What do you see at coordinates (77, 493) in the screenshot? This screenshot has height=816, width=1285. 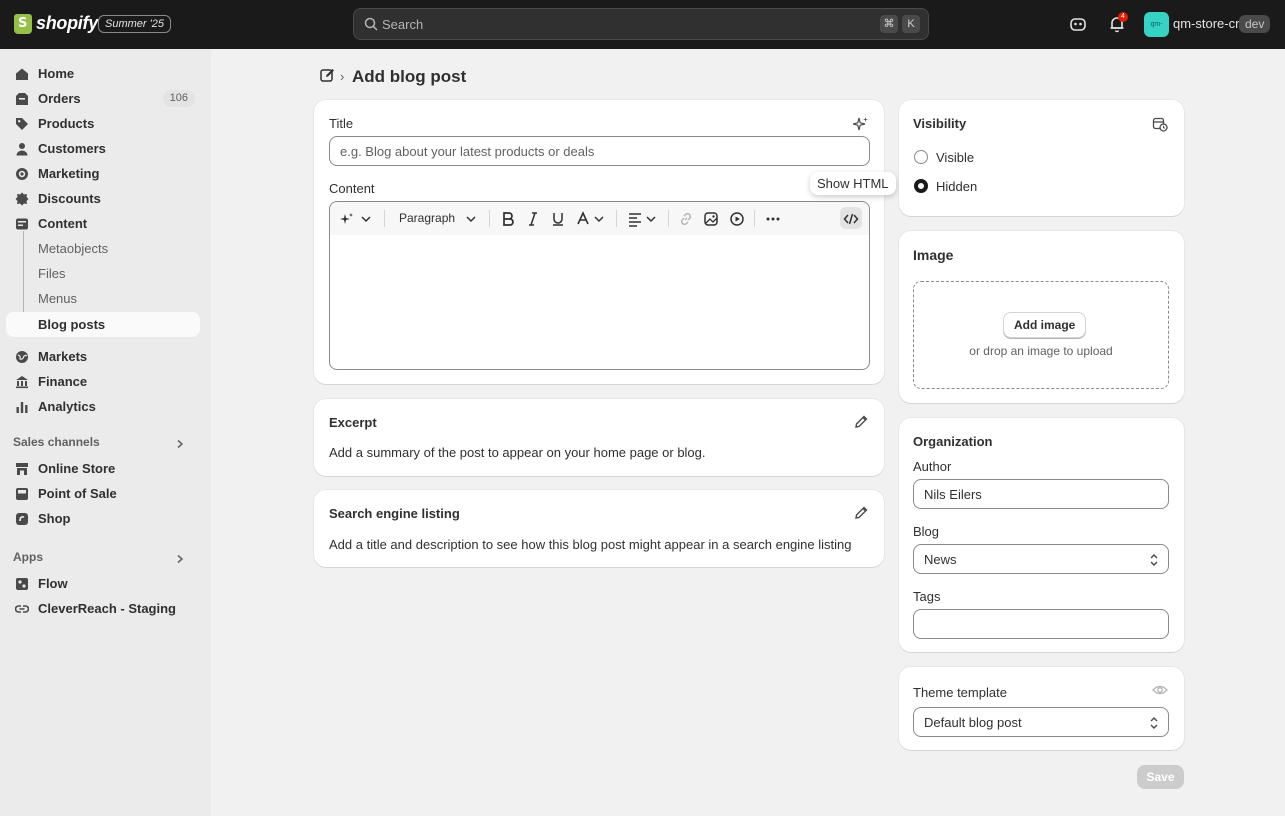 I see `sidebar-item-label: Point of Sale` at bounding box center [77, 493].